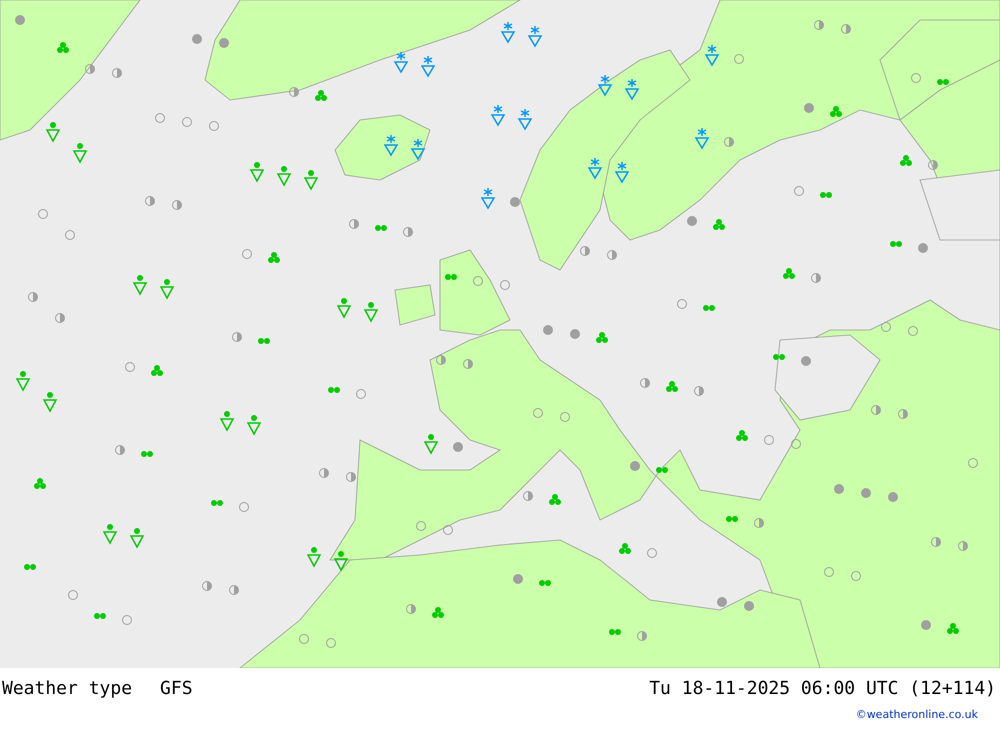 This screenshot has width=1000, height=733. Describe the element at coordinates (176, 688) in the screenshot. I see `model-name: GFS` at that location.